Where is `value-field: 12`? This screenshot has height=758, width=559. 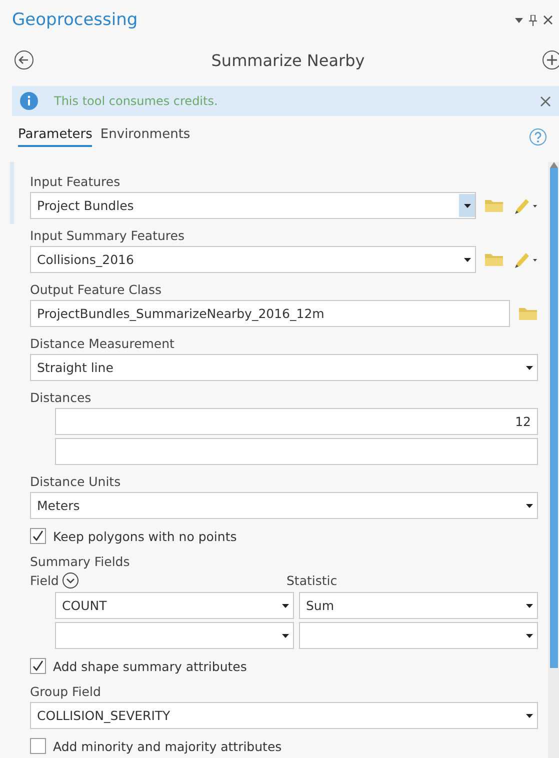
value-field: 12 is located at coordinates (296, 421).